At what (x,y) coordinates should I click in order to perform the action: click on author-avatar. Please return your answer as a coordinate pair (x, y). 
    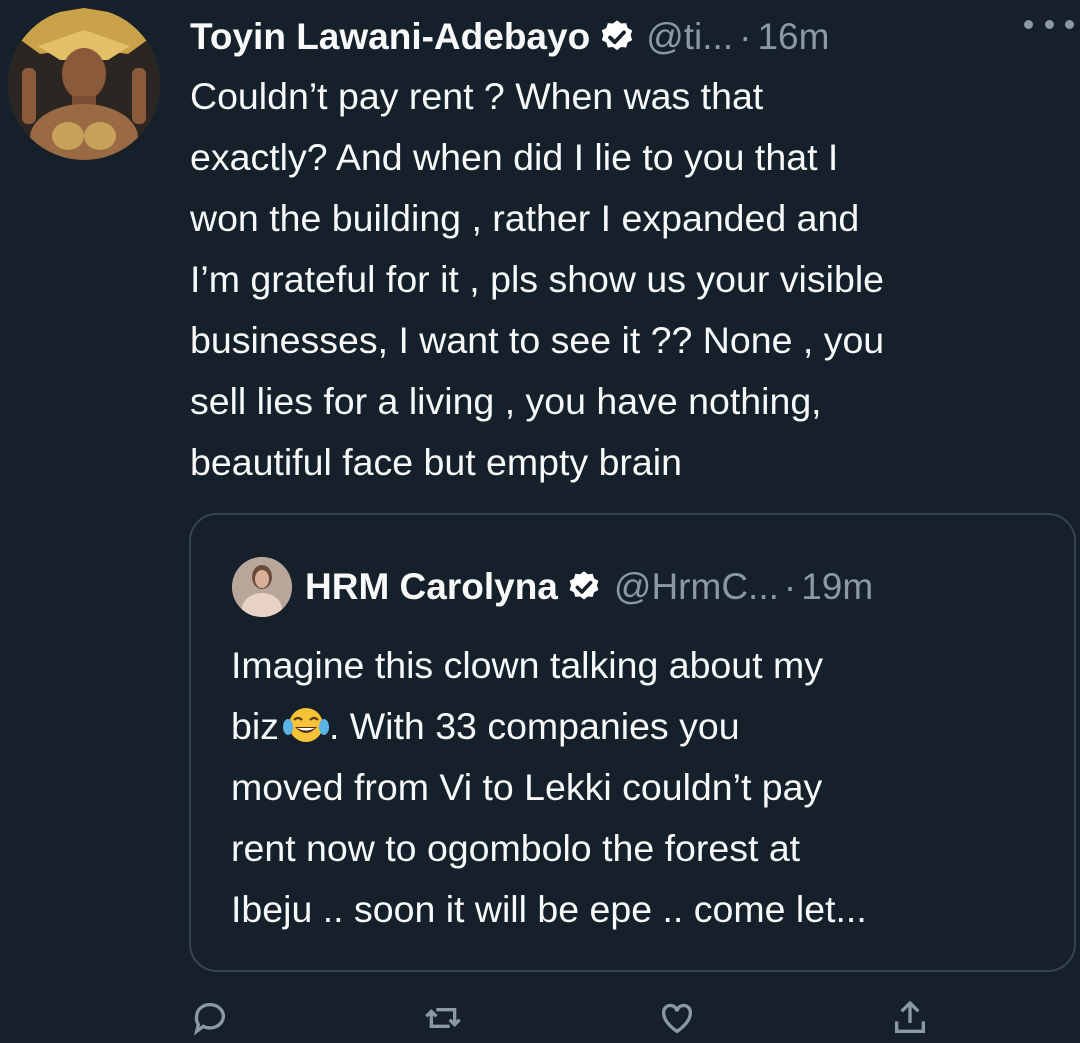
    Looking at the image, I should click on (84, 84).